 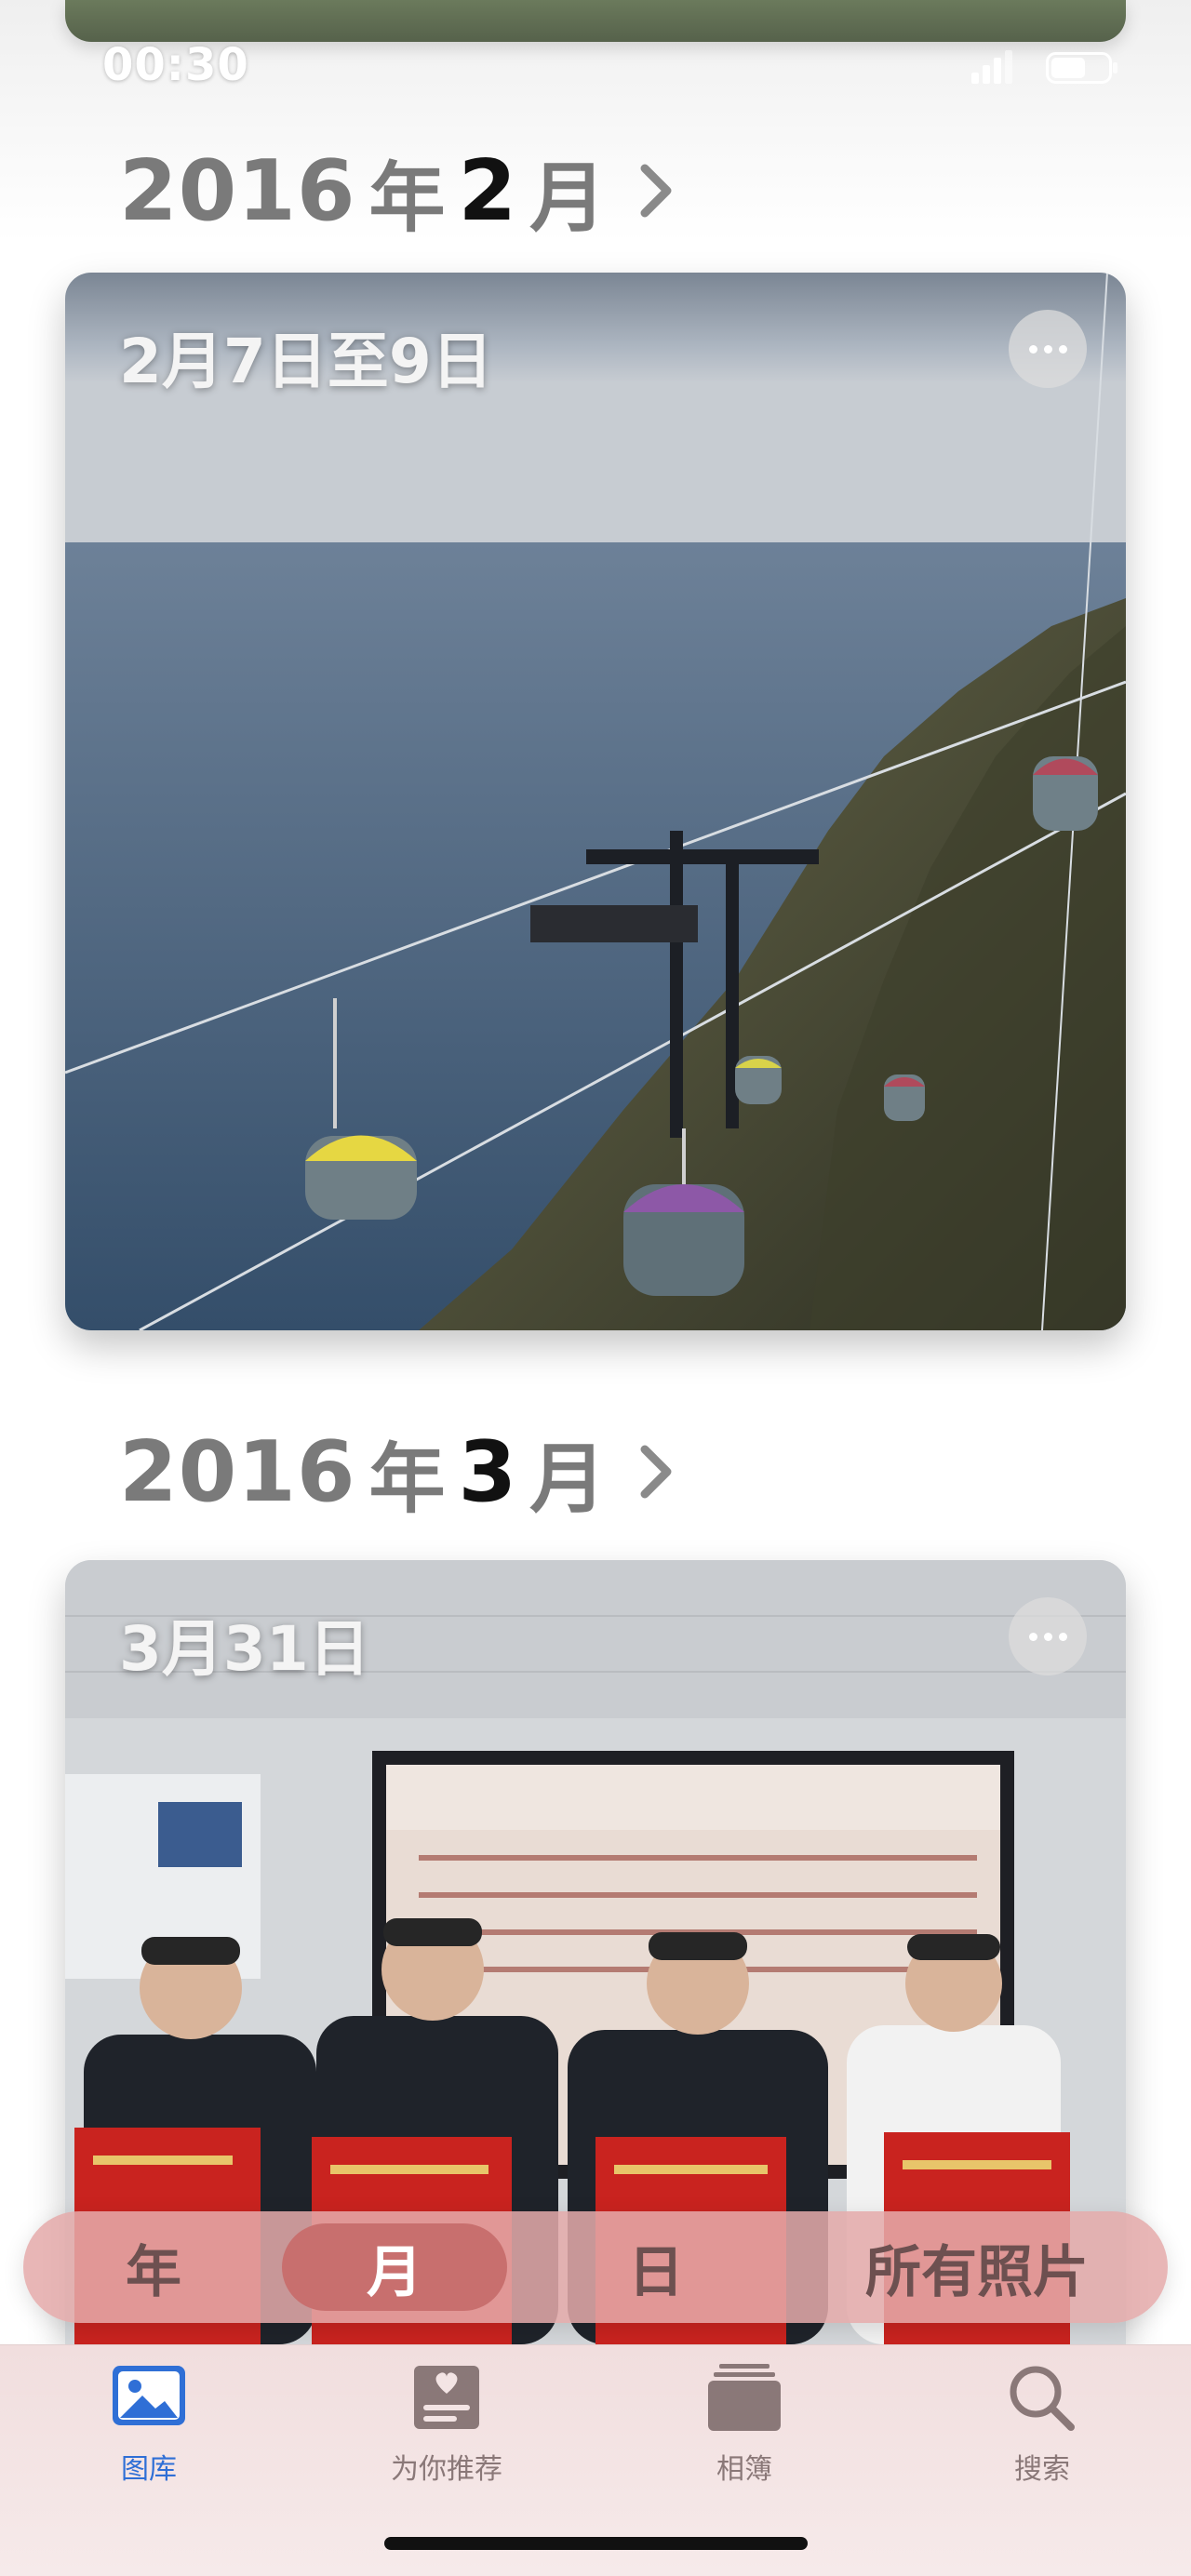 I want to click on tab-search: 搜索, so click(x=1042, y=2423).